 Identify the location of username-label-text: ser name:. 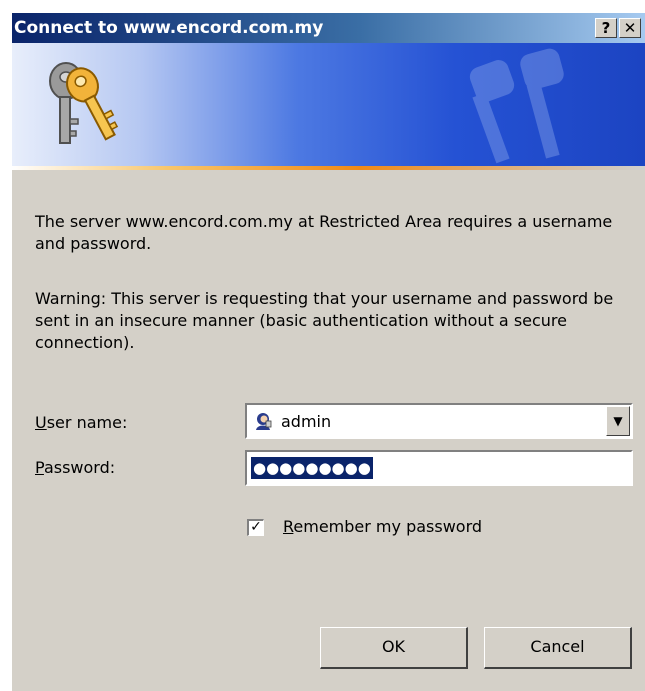
(87, 422).